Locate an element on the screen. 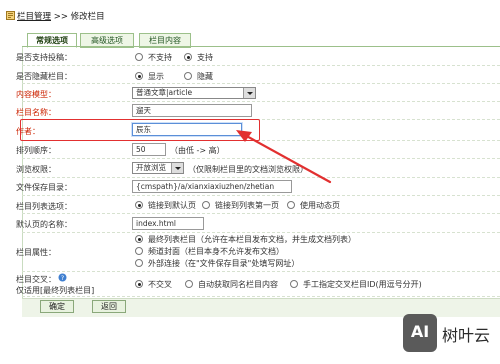  cross-label: 栏目交叉： is located at coordinates (36, 279).